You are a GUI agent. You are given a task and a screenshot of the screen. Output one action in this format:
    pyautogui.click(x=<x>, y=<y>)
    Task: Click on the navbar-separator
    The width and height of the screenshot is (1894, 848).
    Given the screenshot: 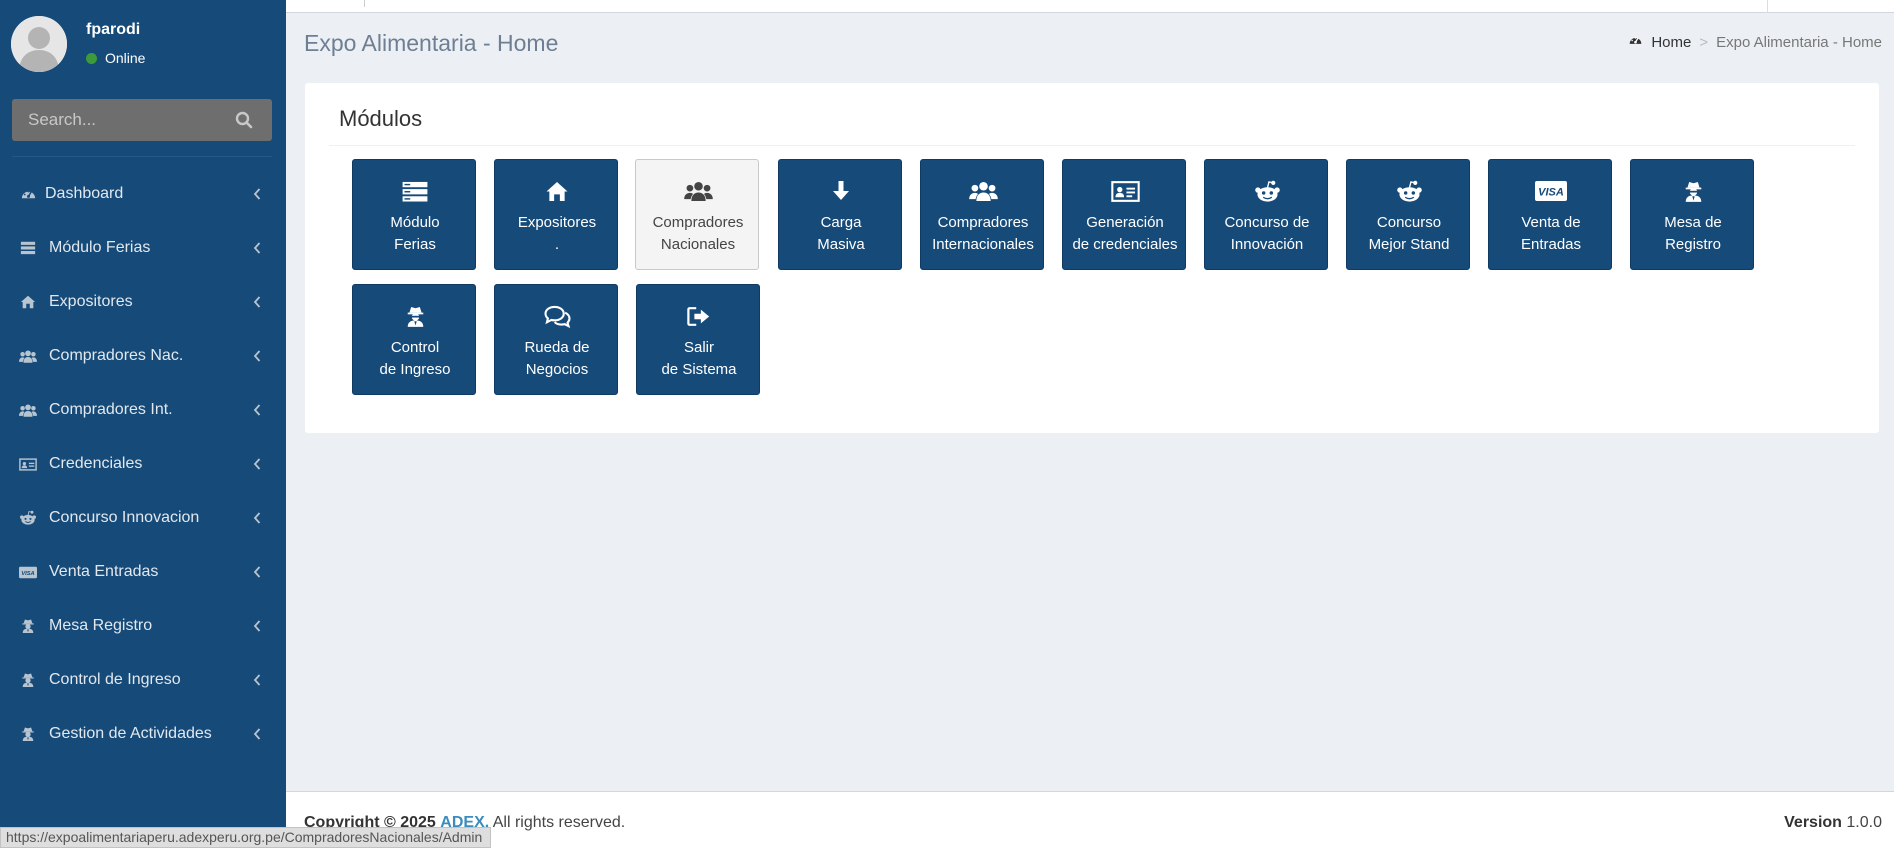 What is the action you would take?
    pyautogui.click(x=1767, y=6)
    